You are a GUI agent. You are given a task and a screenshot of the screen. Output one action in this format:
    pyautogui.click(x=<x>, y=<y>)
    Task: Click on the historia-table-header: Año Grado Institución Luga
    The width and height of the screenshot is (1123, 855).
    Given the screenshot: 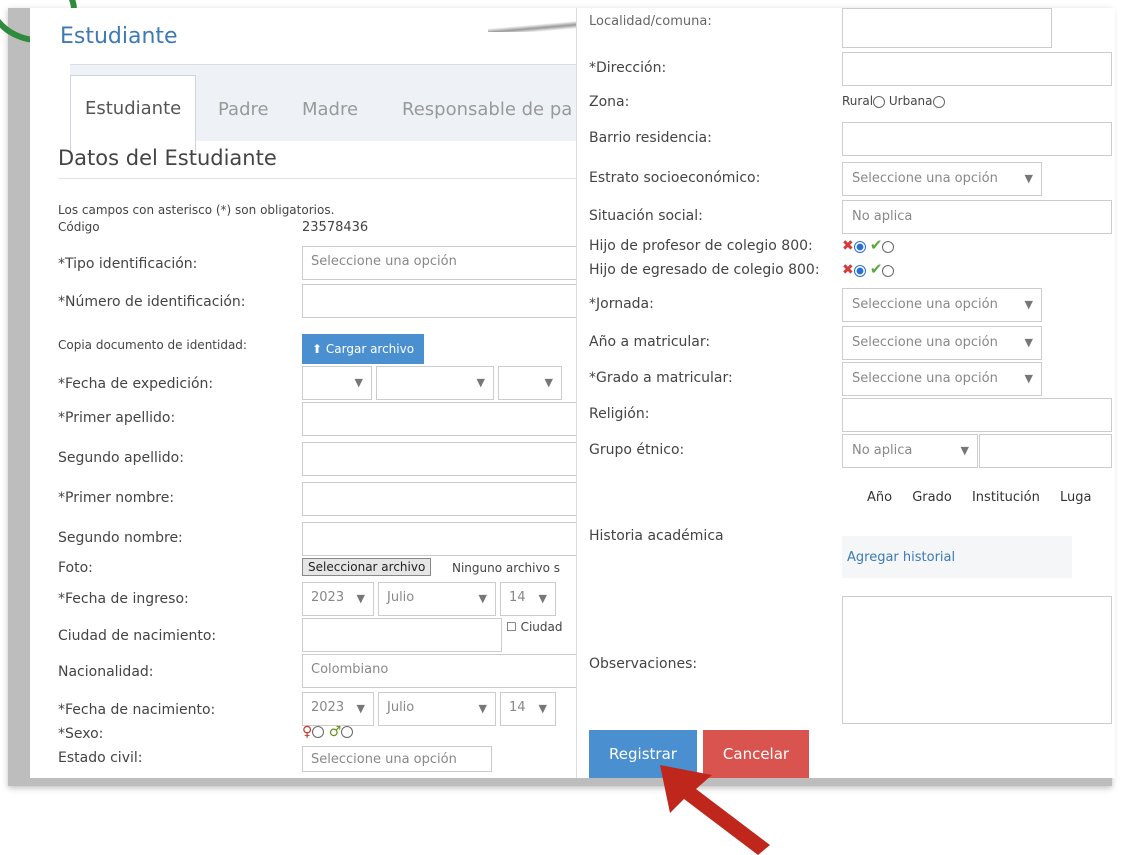 What is the action you would take?
    pyautogui.click(x=987, y=497)
    